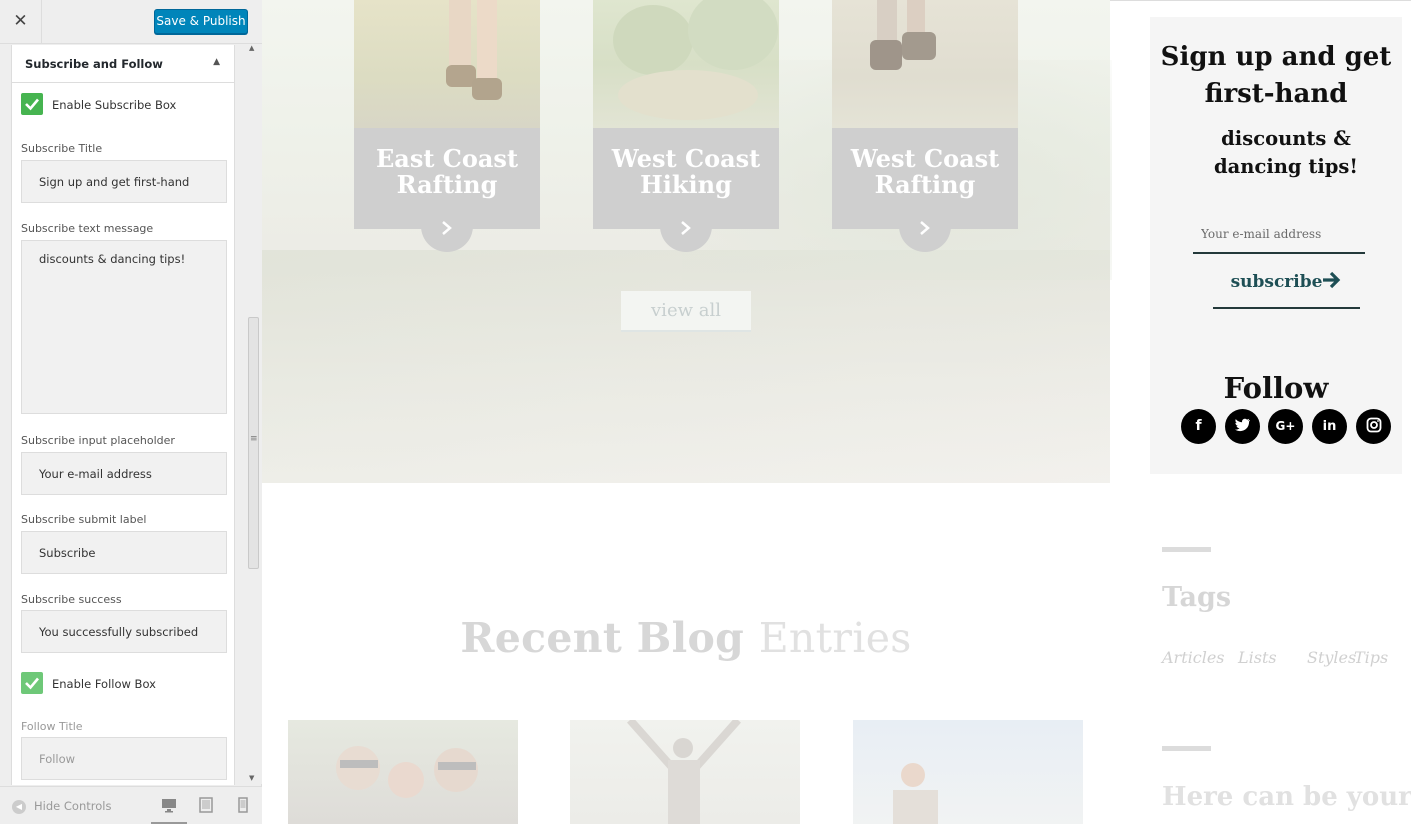  Describe the element at coordinates (169, 805) in the screenshot. I see `desktop-icon` at that location.